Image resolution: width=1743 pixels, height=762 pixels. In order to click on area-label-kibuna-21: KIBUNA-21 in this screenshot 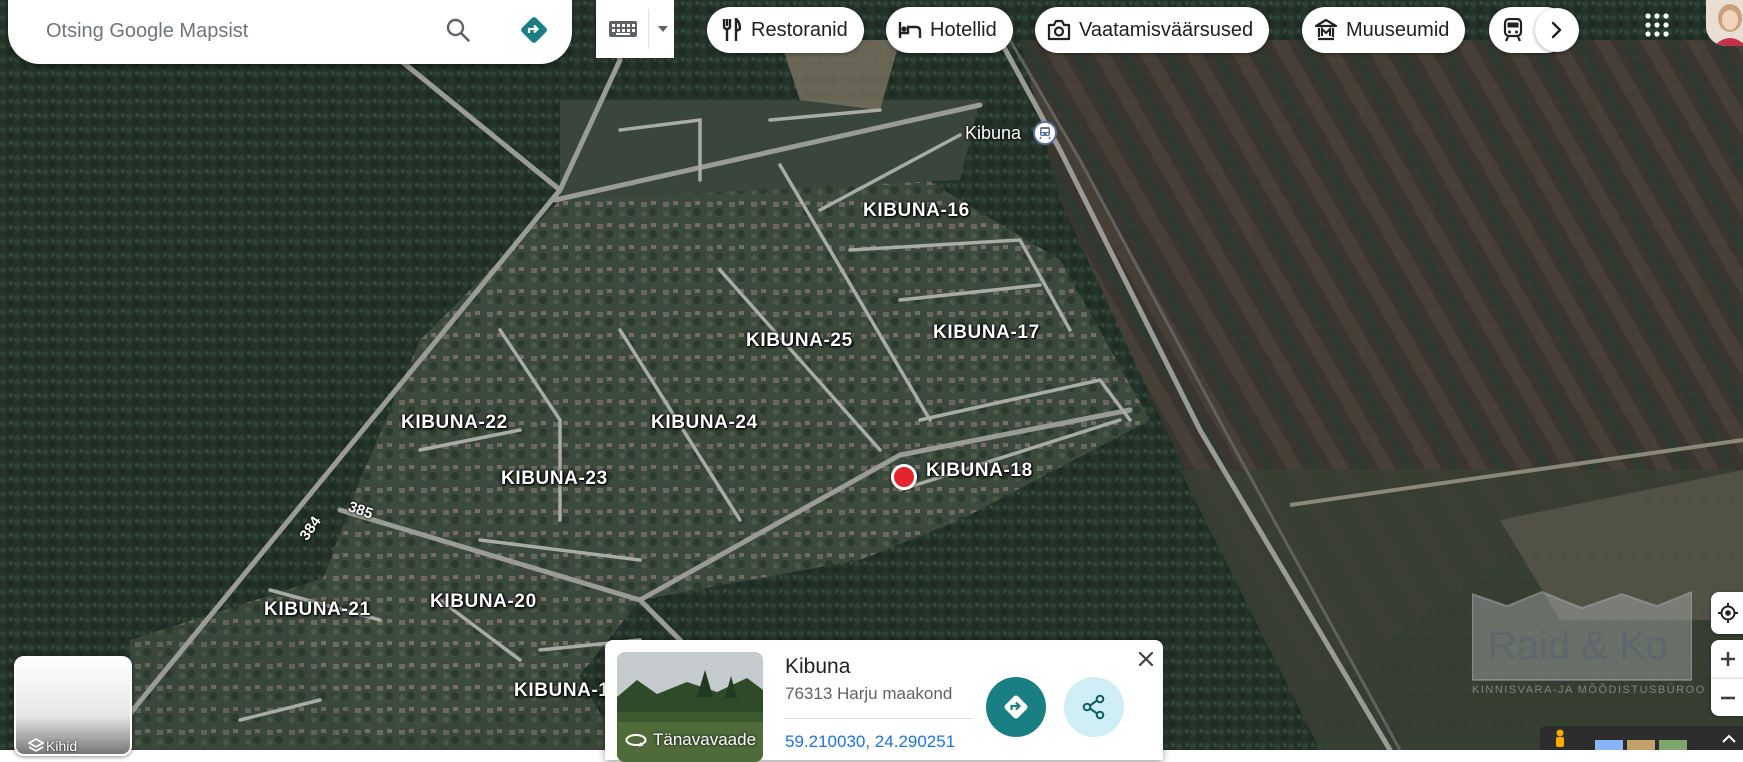, I will do `click(317, 610)`.